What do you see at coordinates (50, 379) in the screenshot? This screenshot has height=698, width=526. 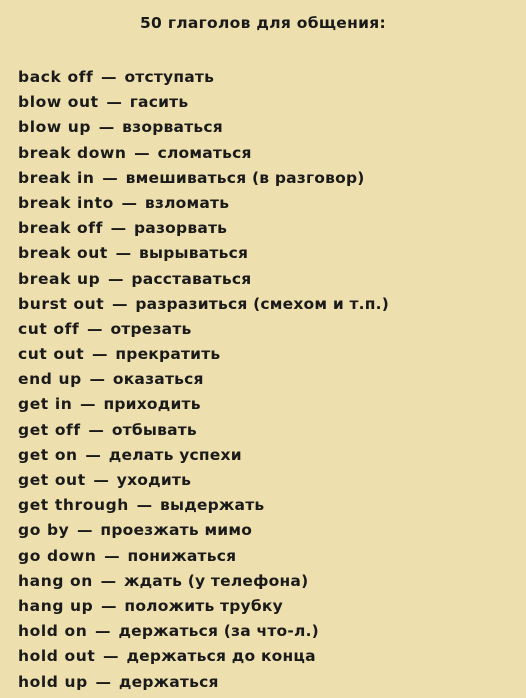 I see `verb-english: end up` at bounding box center [50, 379].